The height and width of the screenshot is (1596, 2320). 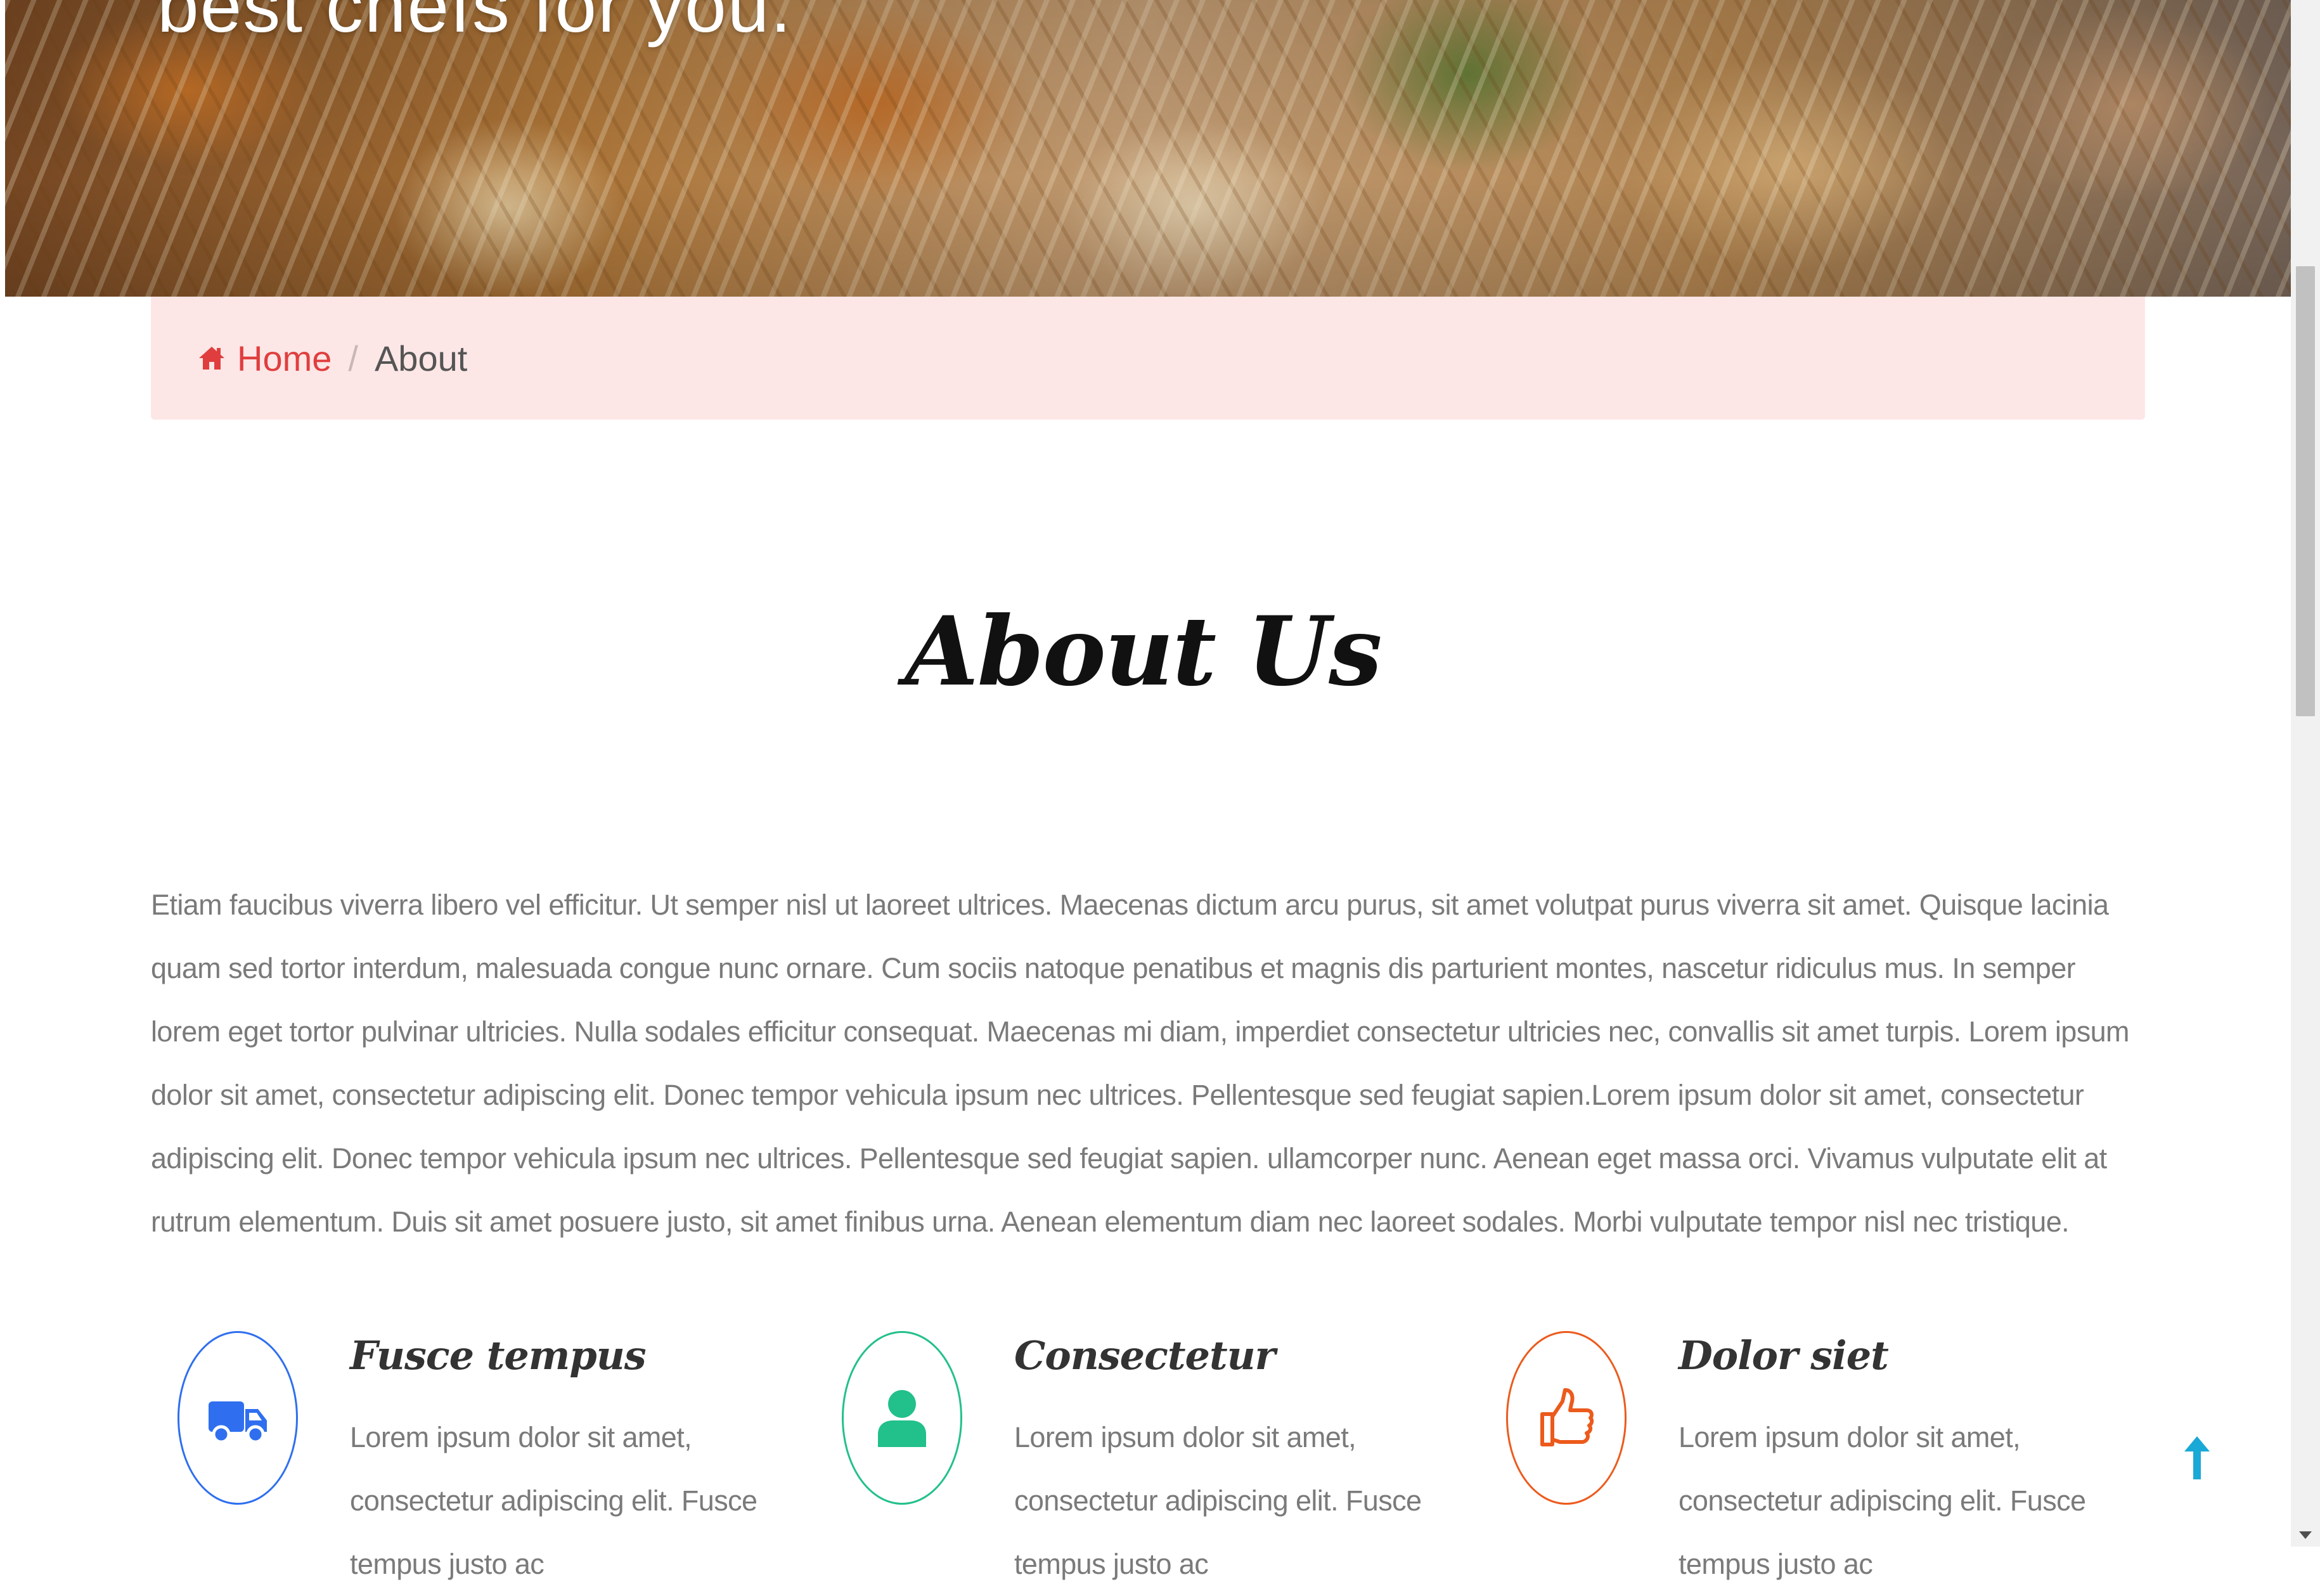 What do you see at coordinates (238, 1422) in the screenshot?
I see `truck-icon` at bounding box center [238, 1422].